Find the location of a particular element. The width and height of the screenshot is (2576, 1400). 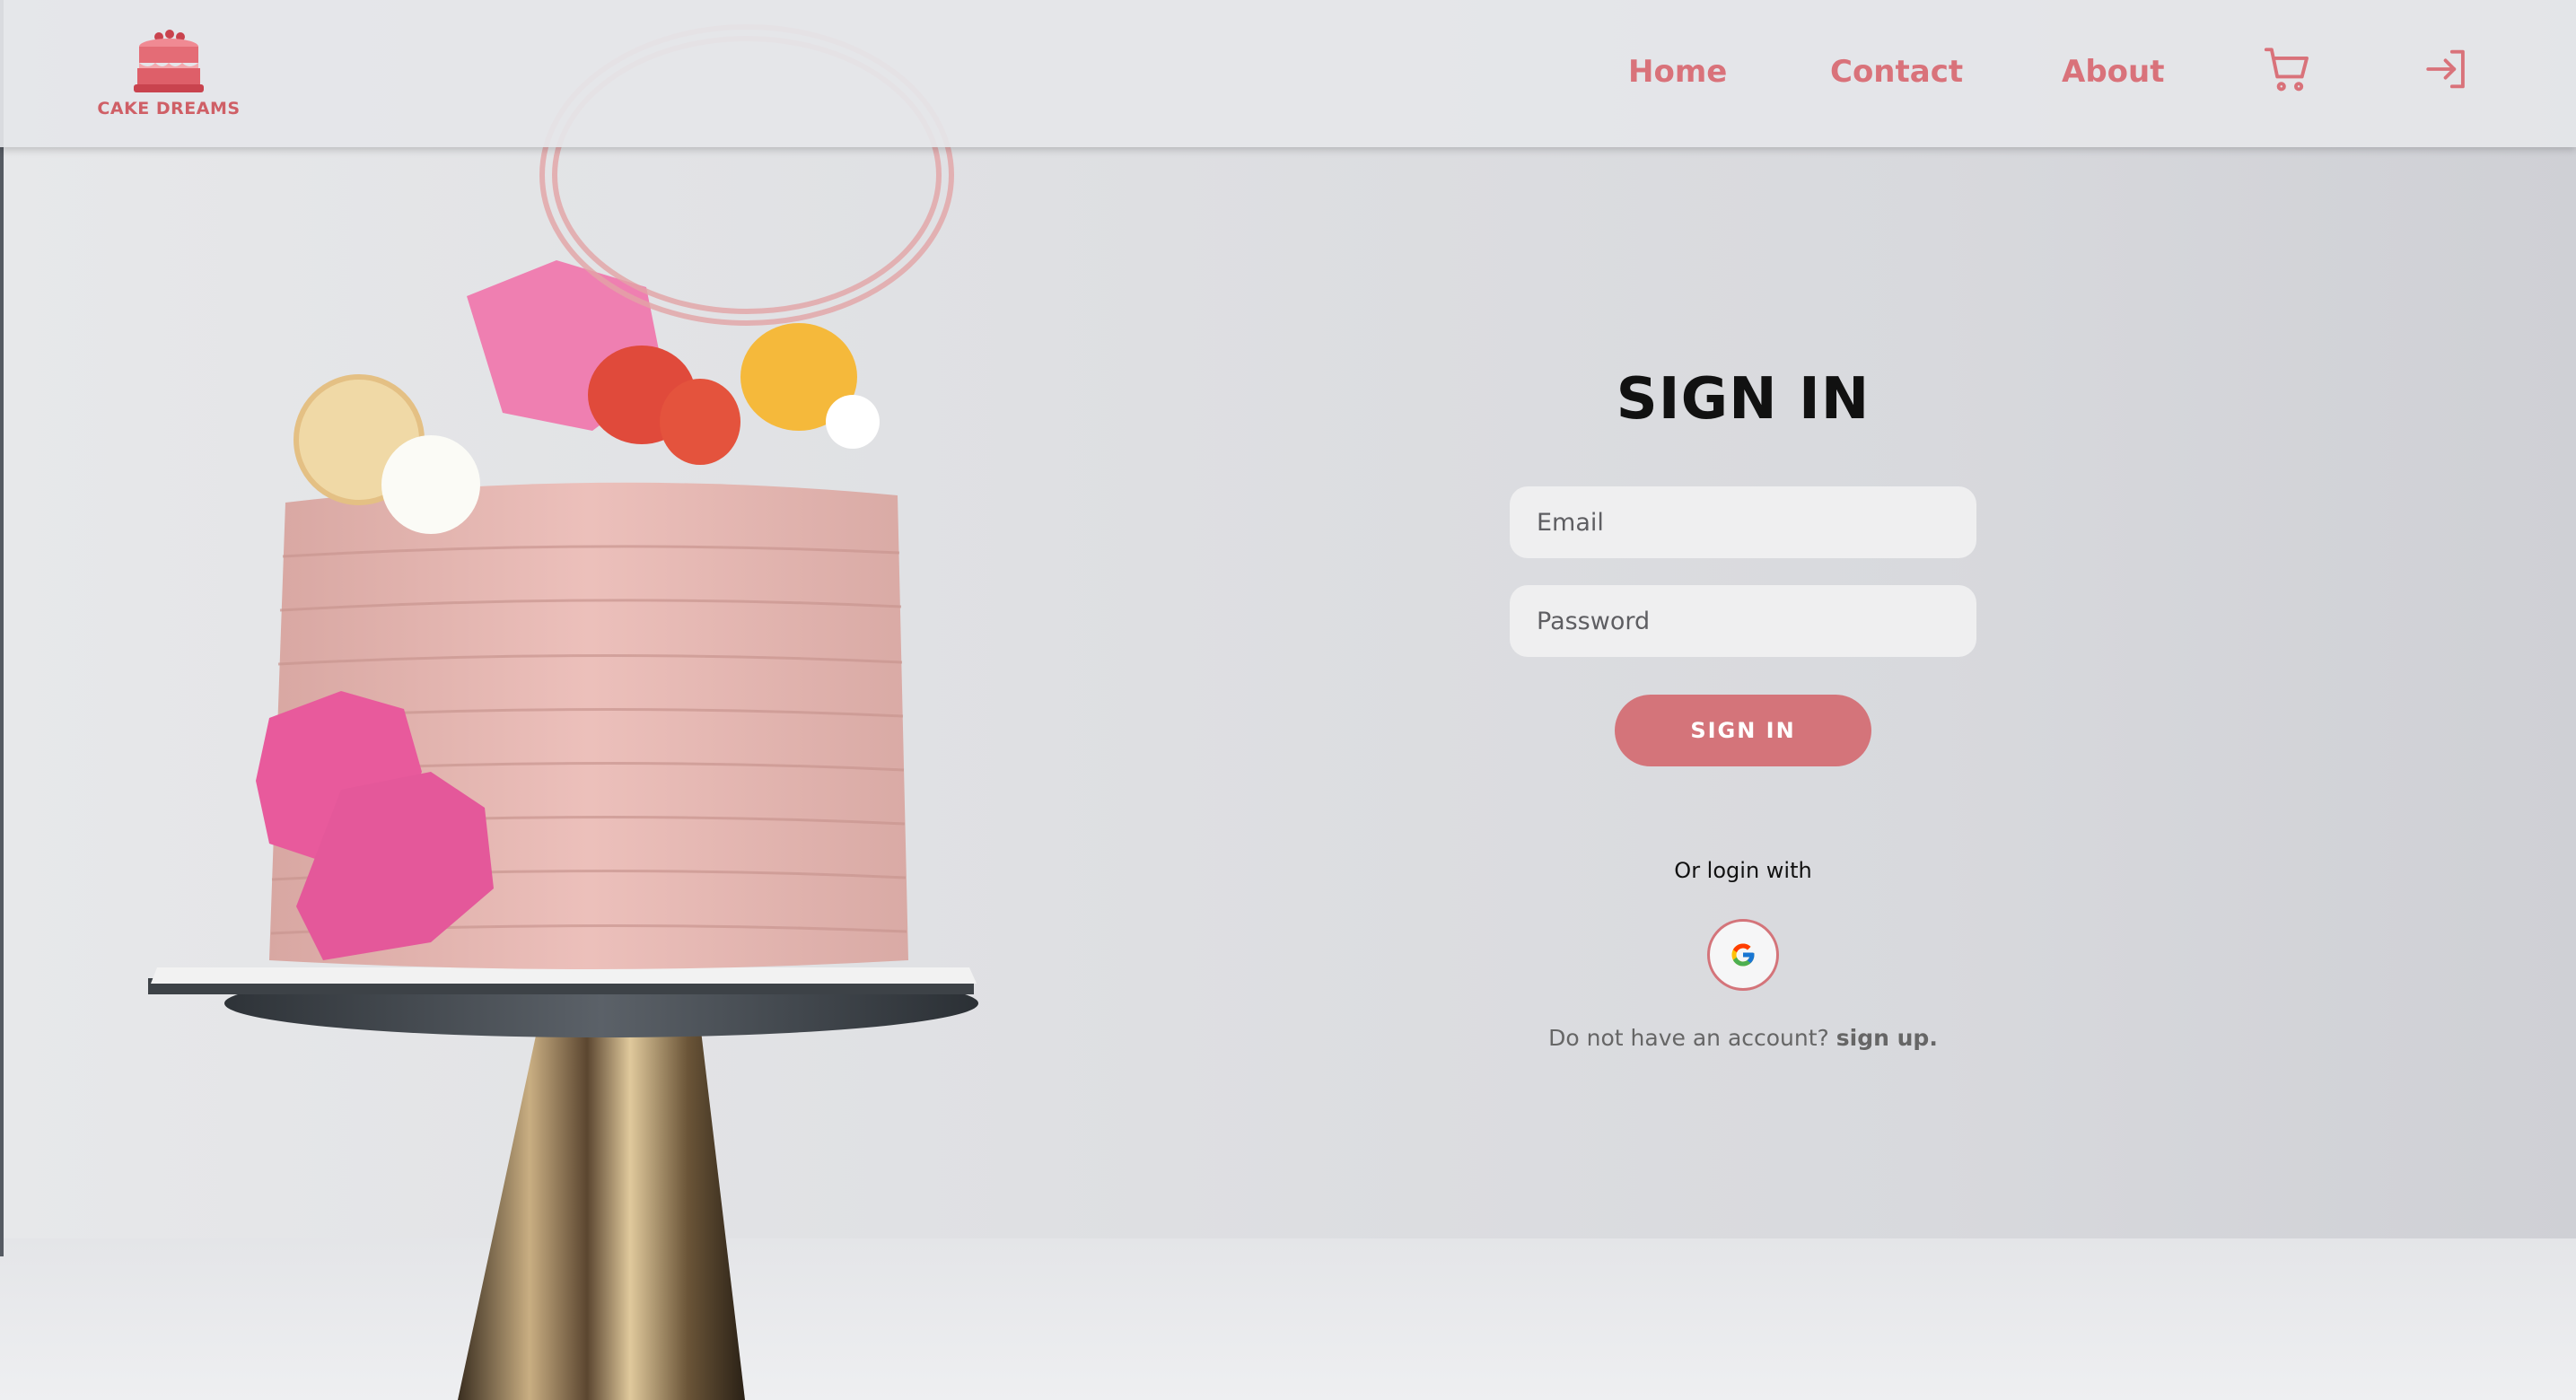

brand-name: CAKE DREAMS is located at coordinates (169, 109).